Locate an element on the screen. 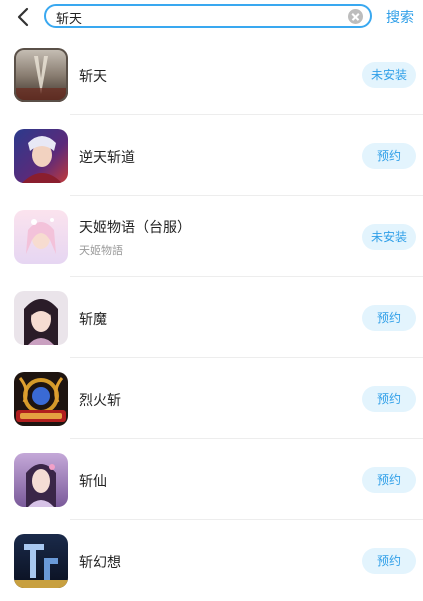 This screenshot has height=601, width=423. list-item: 天姬物语（台服） 天姬物語 未安装 is located at coordinates (211, 236).